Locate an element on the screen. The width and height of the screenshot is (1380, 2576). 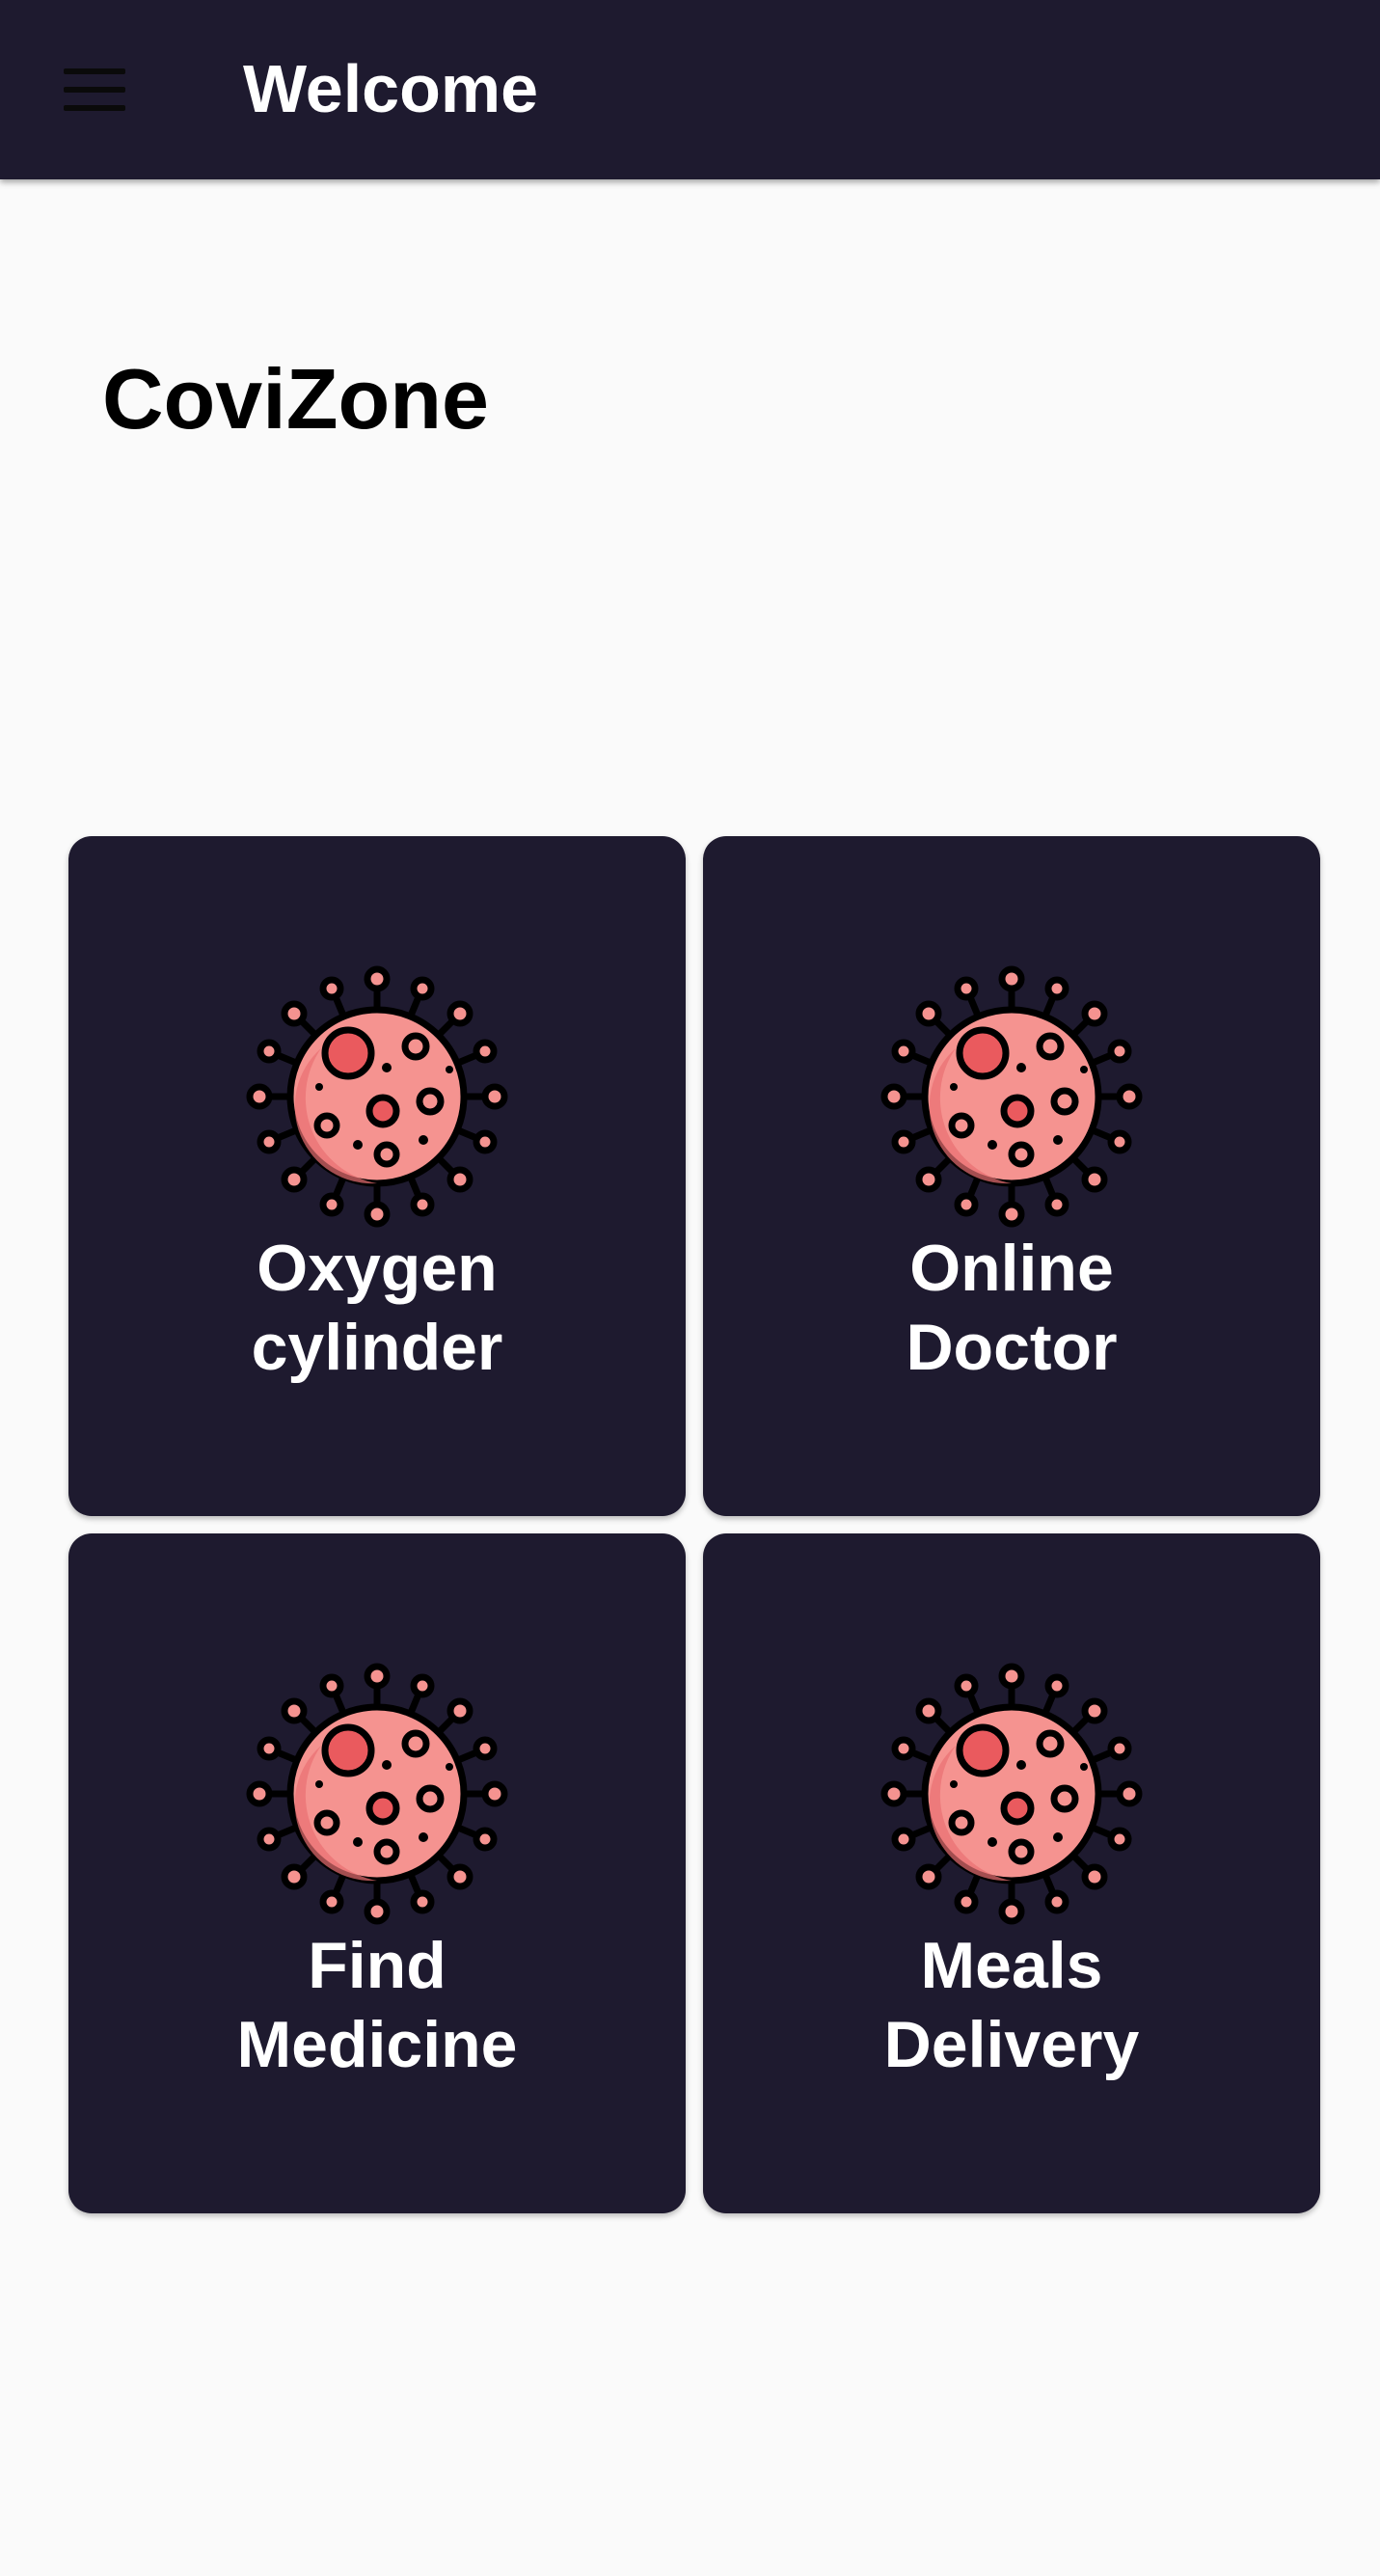
tile-online-doctor: Online Doctor is located at coordinates (1011, 1176).